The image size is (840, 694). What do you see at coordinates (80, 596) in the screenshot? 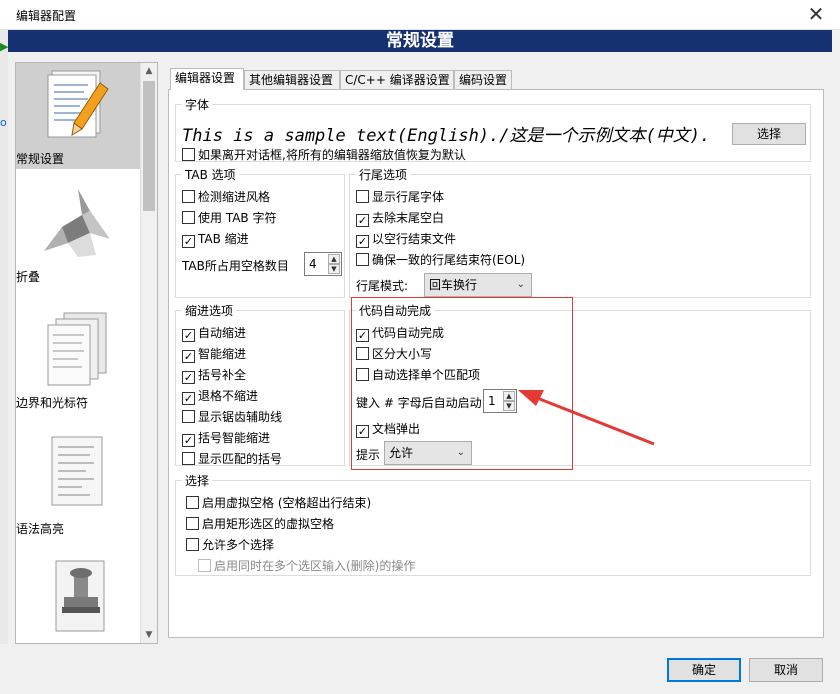
I see `stamp-icon` at bounding box center [80, 596].